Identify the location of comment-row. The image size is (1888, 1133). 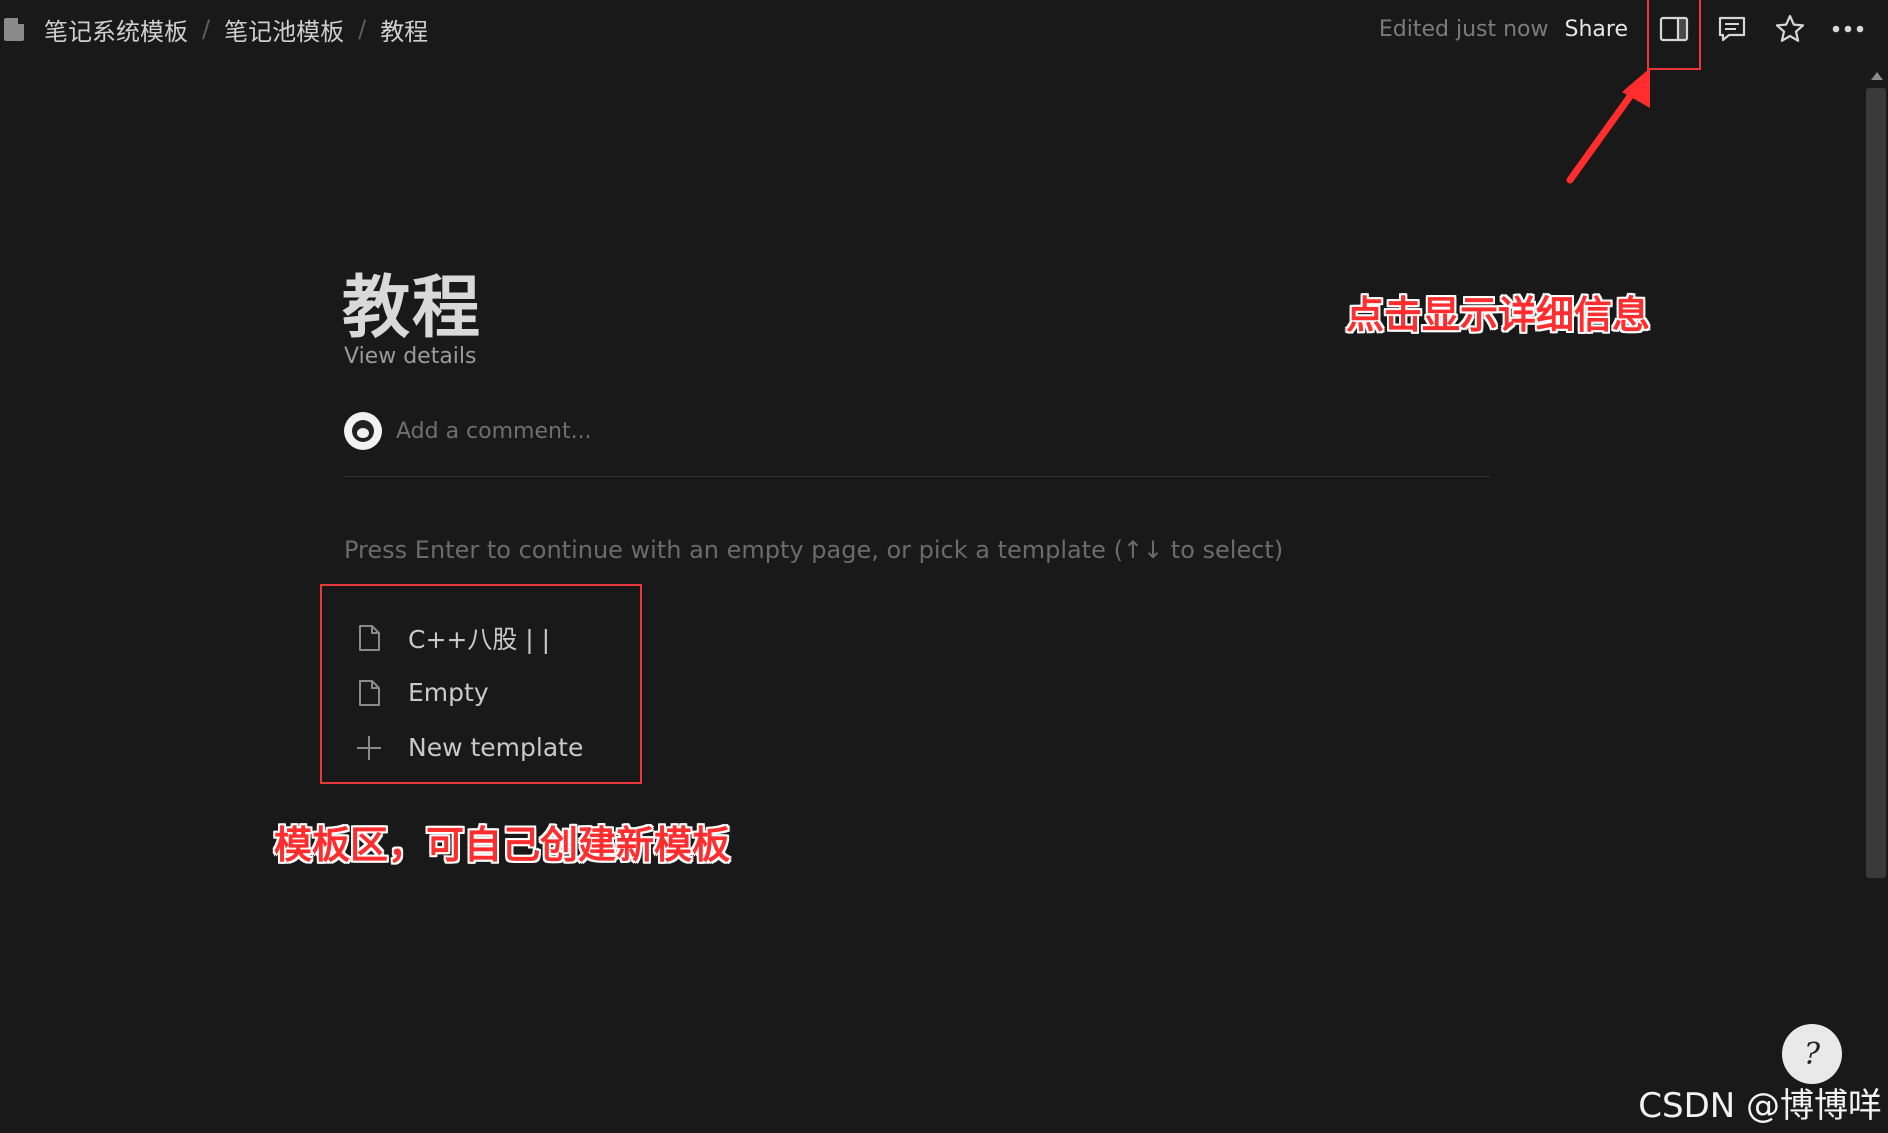
(670, 431).